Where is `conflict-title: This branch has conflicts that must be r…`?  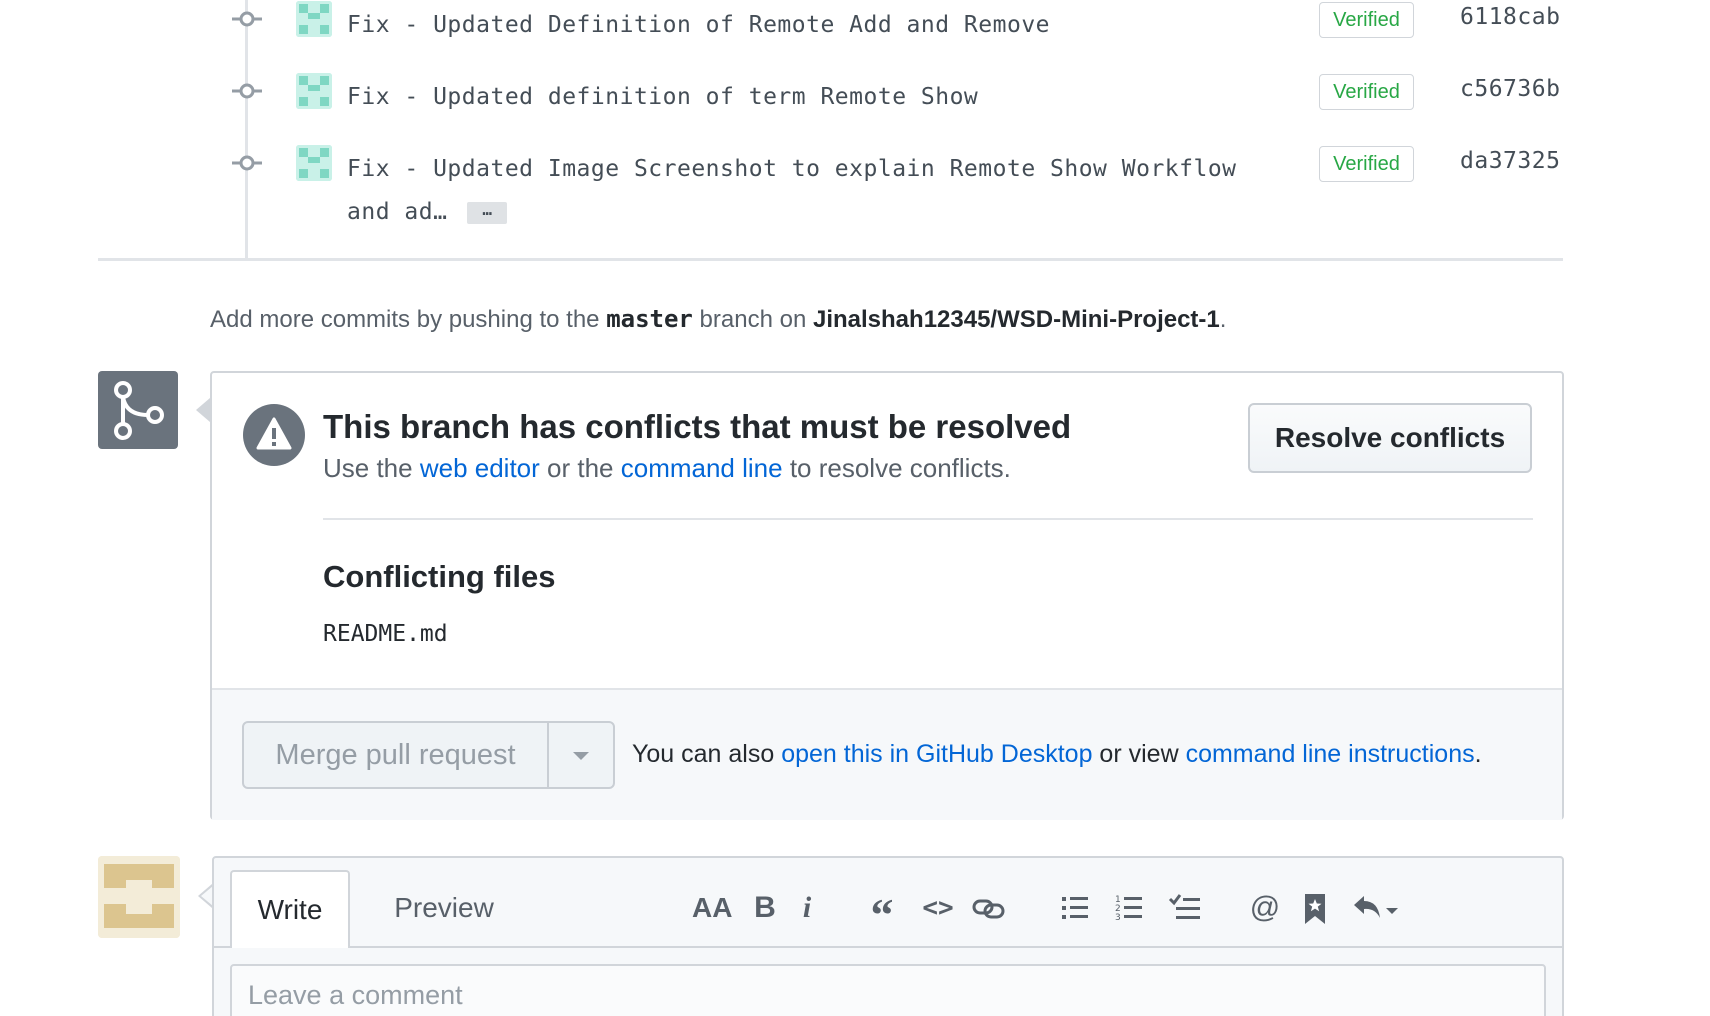 conflict-title: This branch has conflicts that must be r… is located at coordinates (697, 426).